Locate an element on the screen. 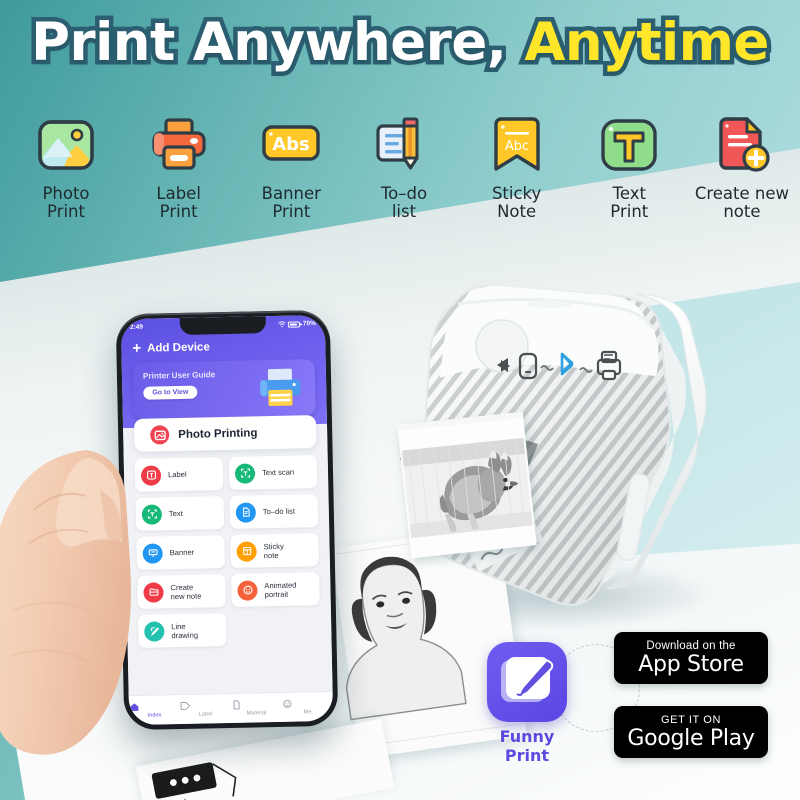 The width and height of the screenshot is (800, 800). sticky-glyph: Abc is located at coordinates (516, 146).